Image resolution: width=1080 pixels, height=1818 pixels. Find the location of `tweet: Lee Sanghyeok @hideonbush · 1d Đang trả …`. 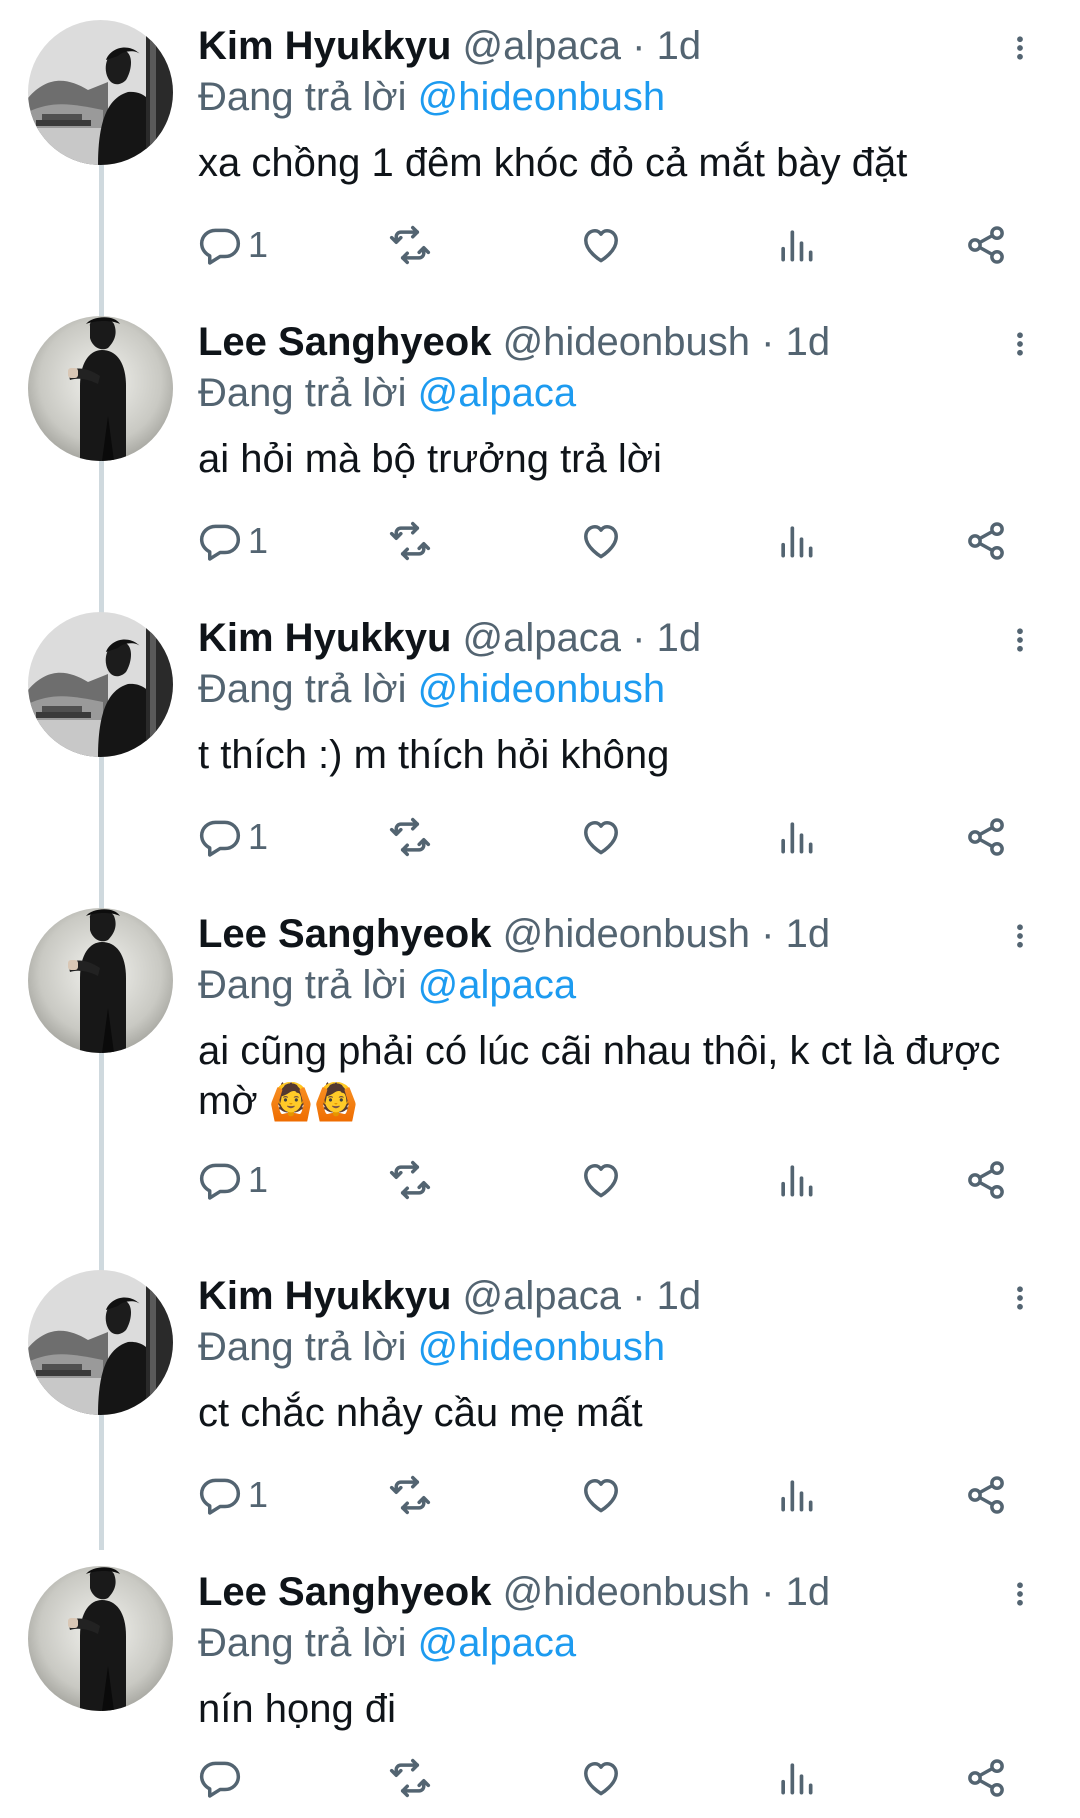

tweet: Lee Sanghyeok @hideonbush · 1d Đang trả … is located at coordinates (540, 1682).